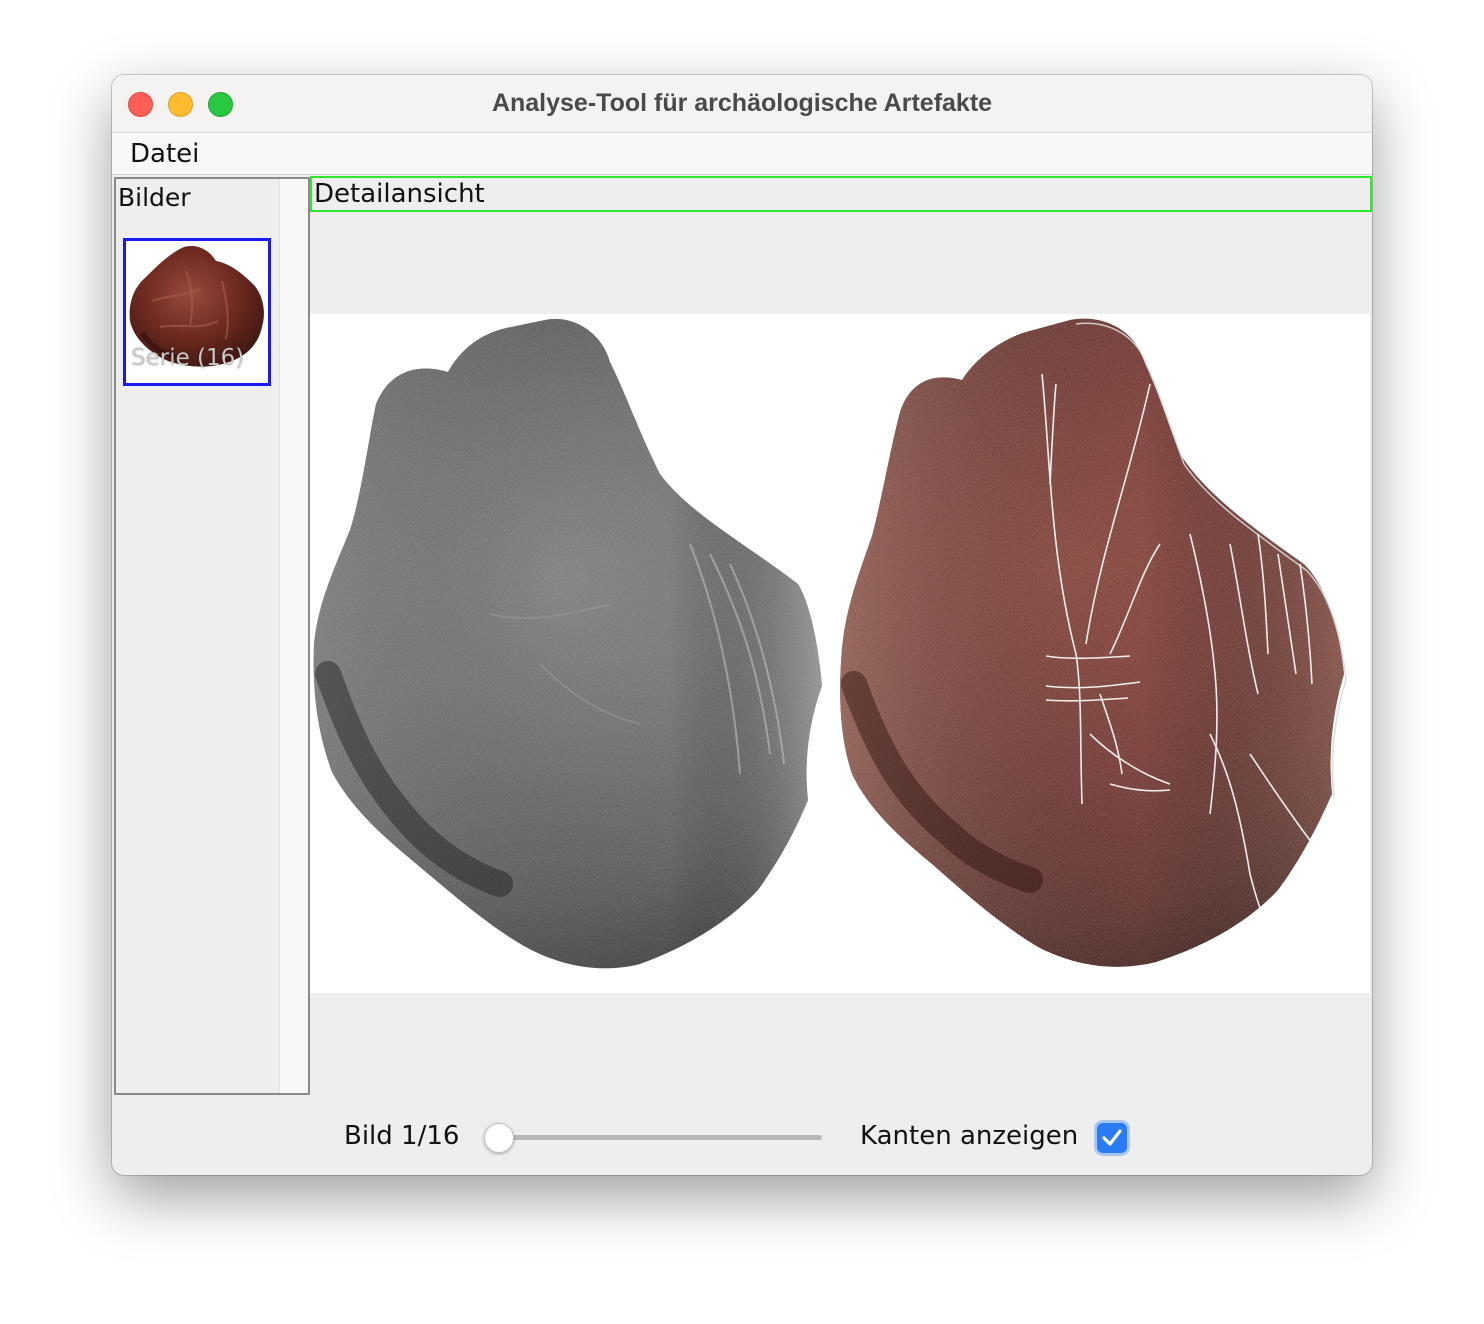 This screenshot has width=1484, height=1324. Describe the element at coordinates (399, 194) in the screenshot. I see `detail-view-title: Detailansicht` at that location.